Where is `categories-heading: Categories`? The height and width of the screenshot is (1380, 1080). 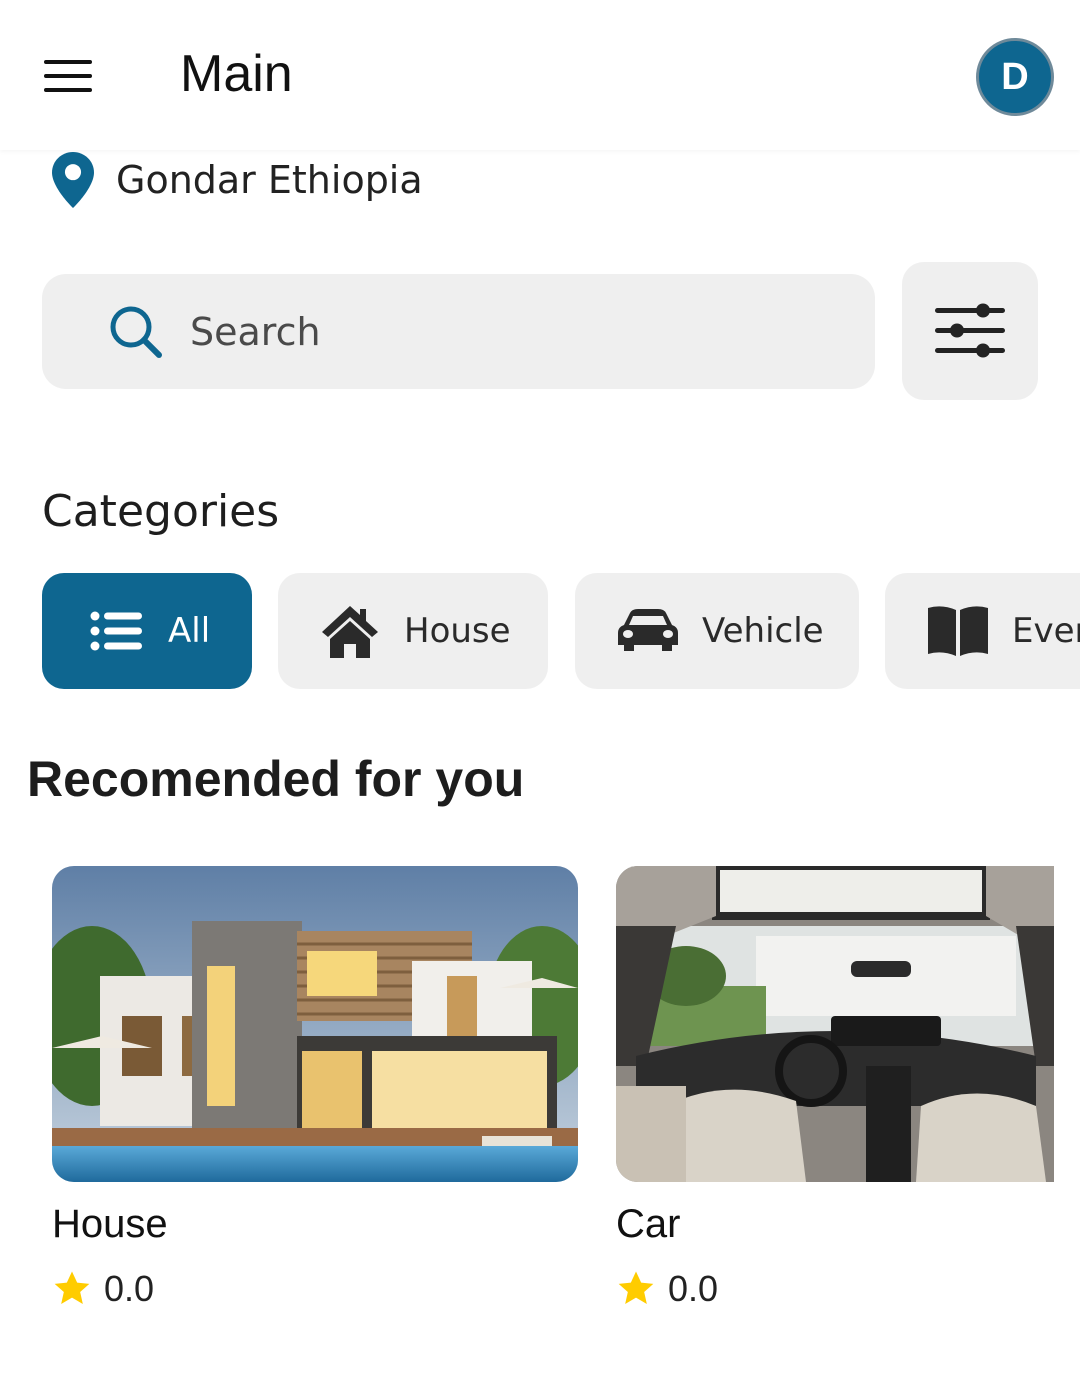 categories-heading: Categories is located at coordinates (161, 511).